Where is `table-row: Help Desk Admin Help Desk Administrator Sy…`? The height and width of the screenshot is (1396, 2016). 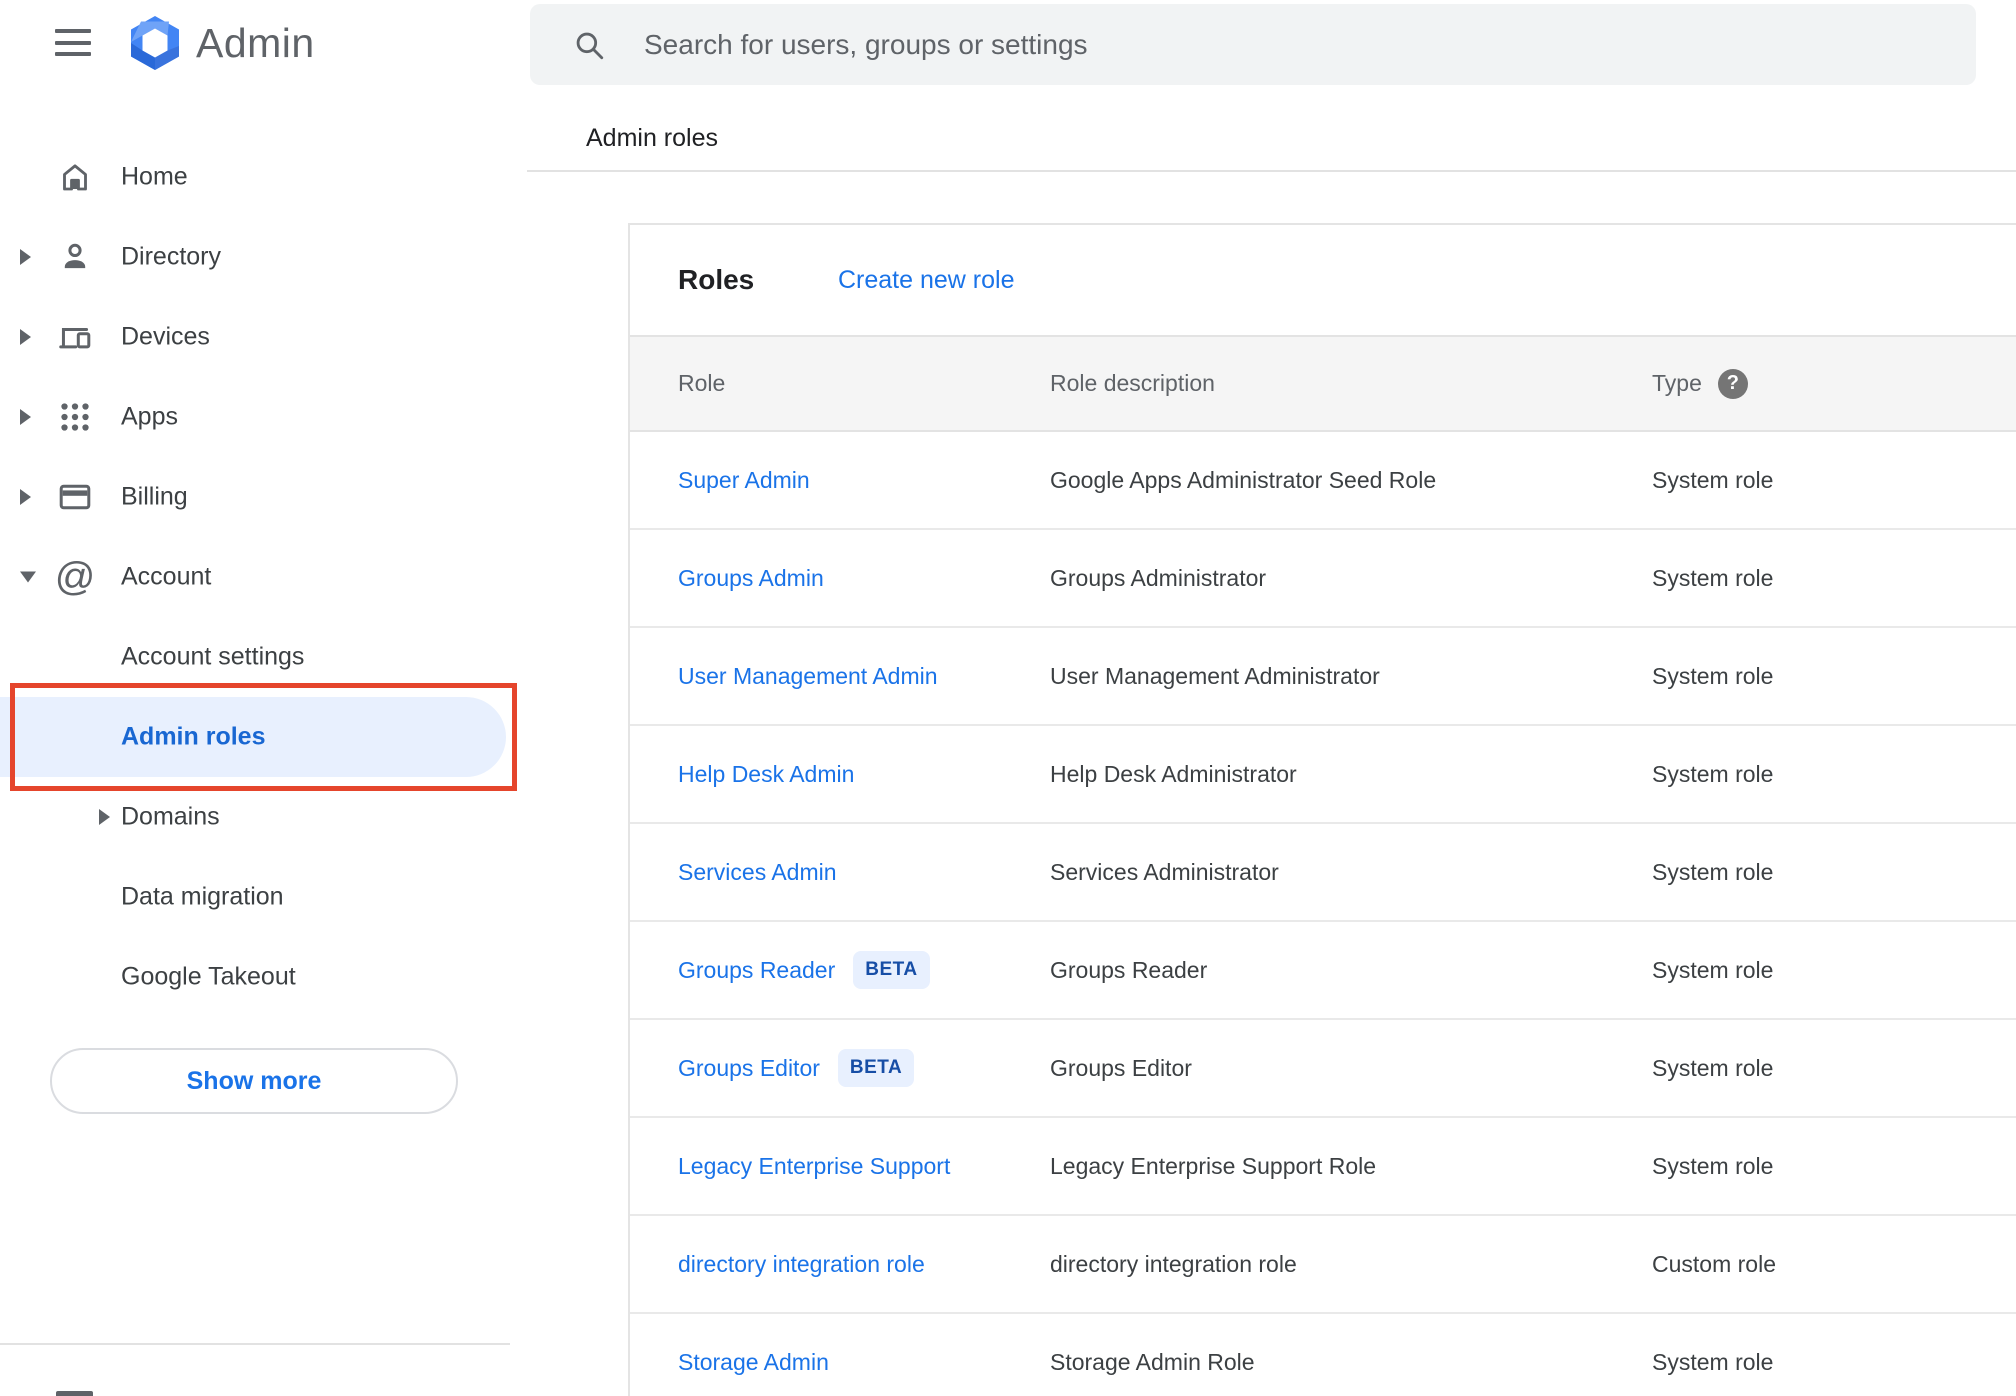
table-row: Help Desk Admin Help Desk Administrator Sy… is located at coordinates (1323, 775).